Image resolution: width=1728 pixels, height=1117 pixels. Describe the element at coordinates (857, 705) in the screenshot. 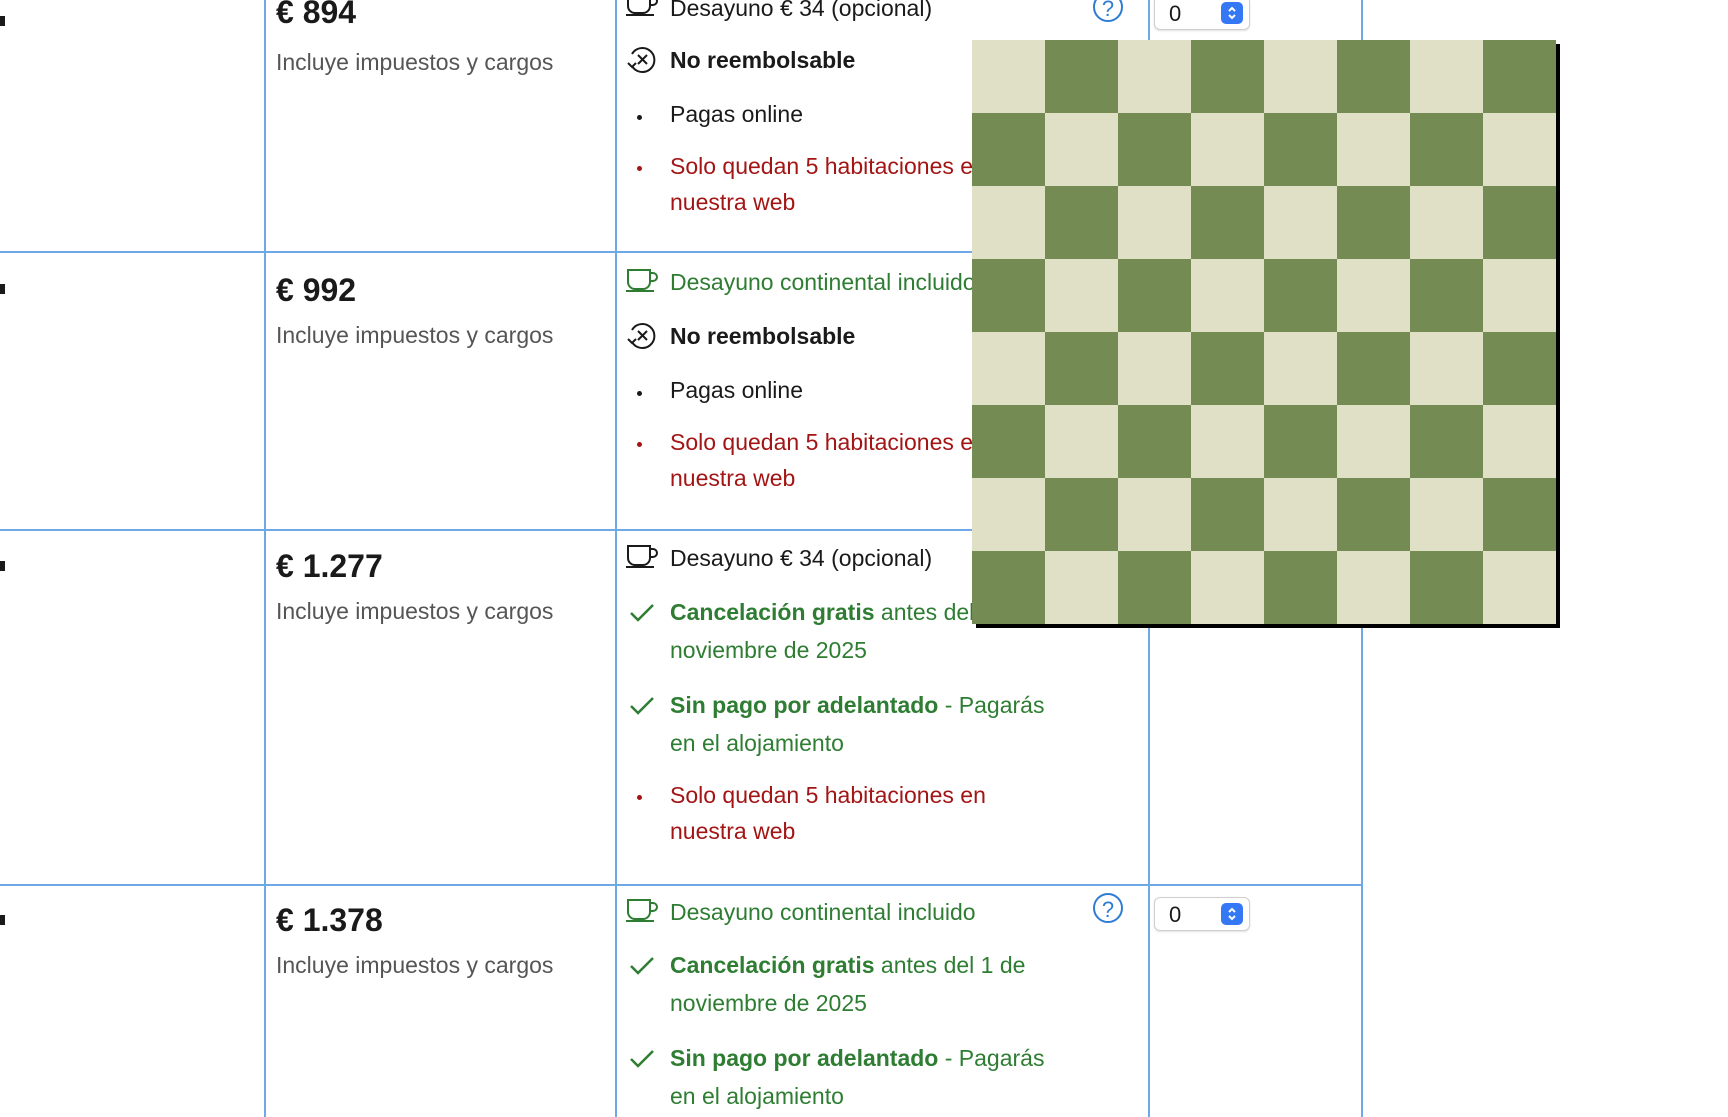

I see `prepayment-info: Sin pago por adelantado - Pagarás` at that location.